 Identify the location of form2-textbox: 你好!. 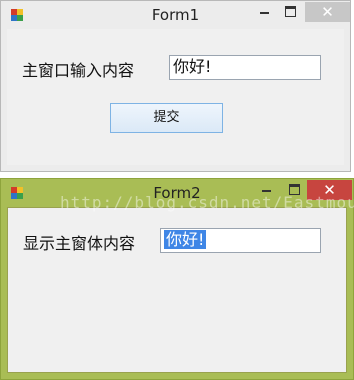
(240, 240).